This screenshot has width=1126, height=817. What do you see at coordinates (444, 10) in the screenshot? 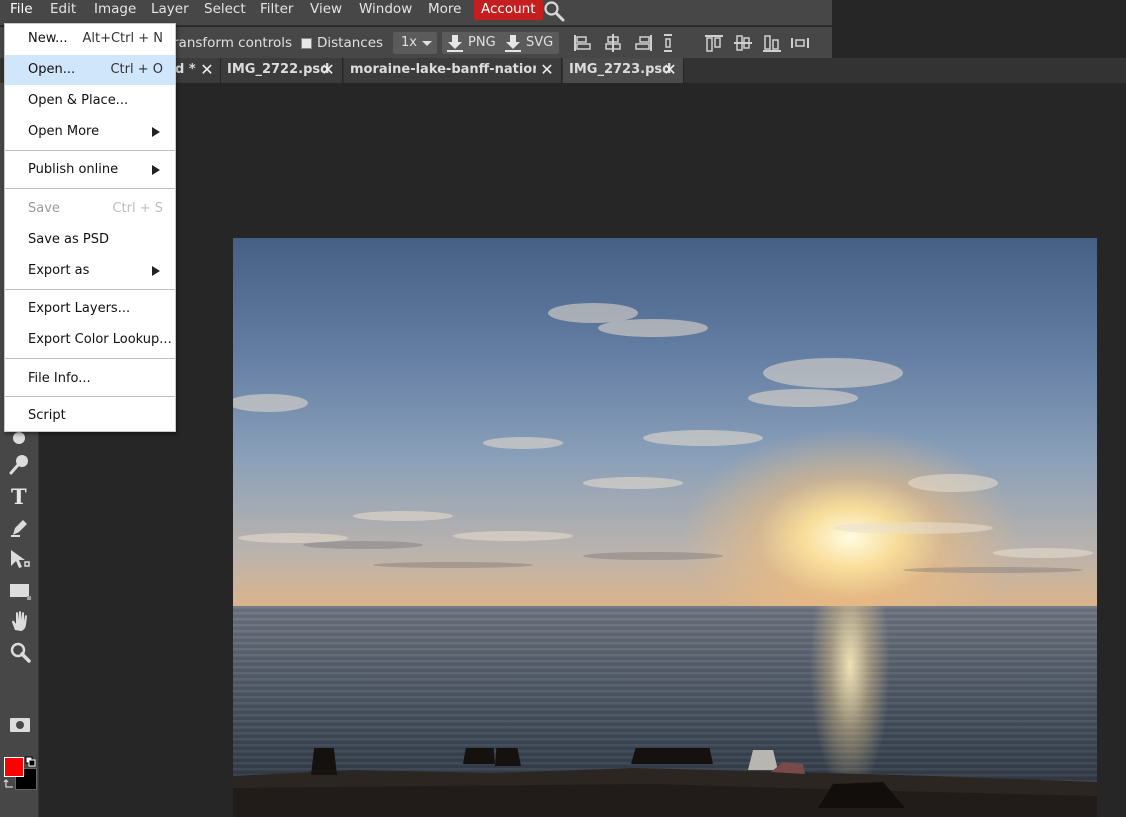
I see `menu-more: More` at bounding box center [444, 10].